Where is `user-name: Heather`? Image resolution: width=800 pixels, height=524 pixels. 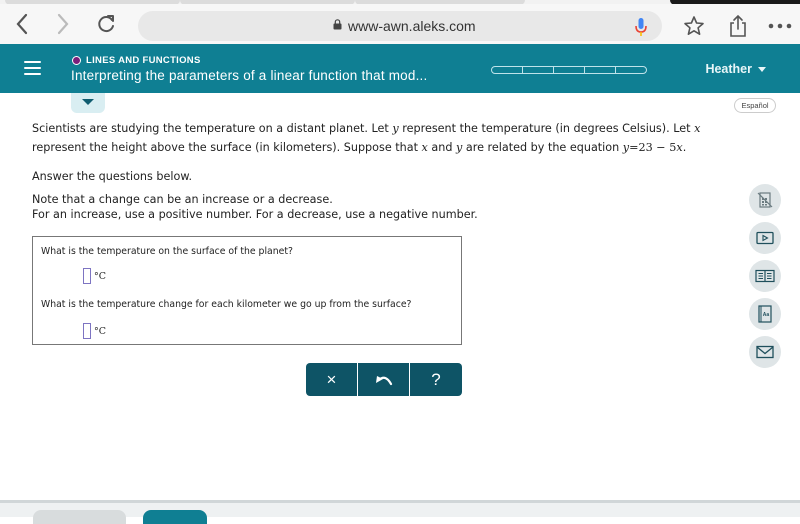 user-name: Heather is located at coordinates (728, 69).